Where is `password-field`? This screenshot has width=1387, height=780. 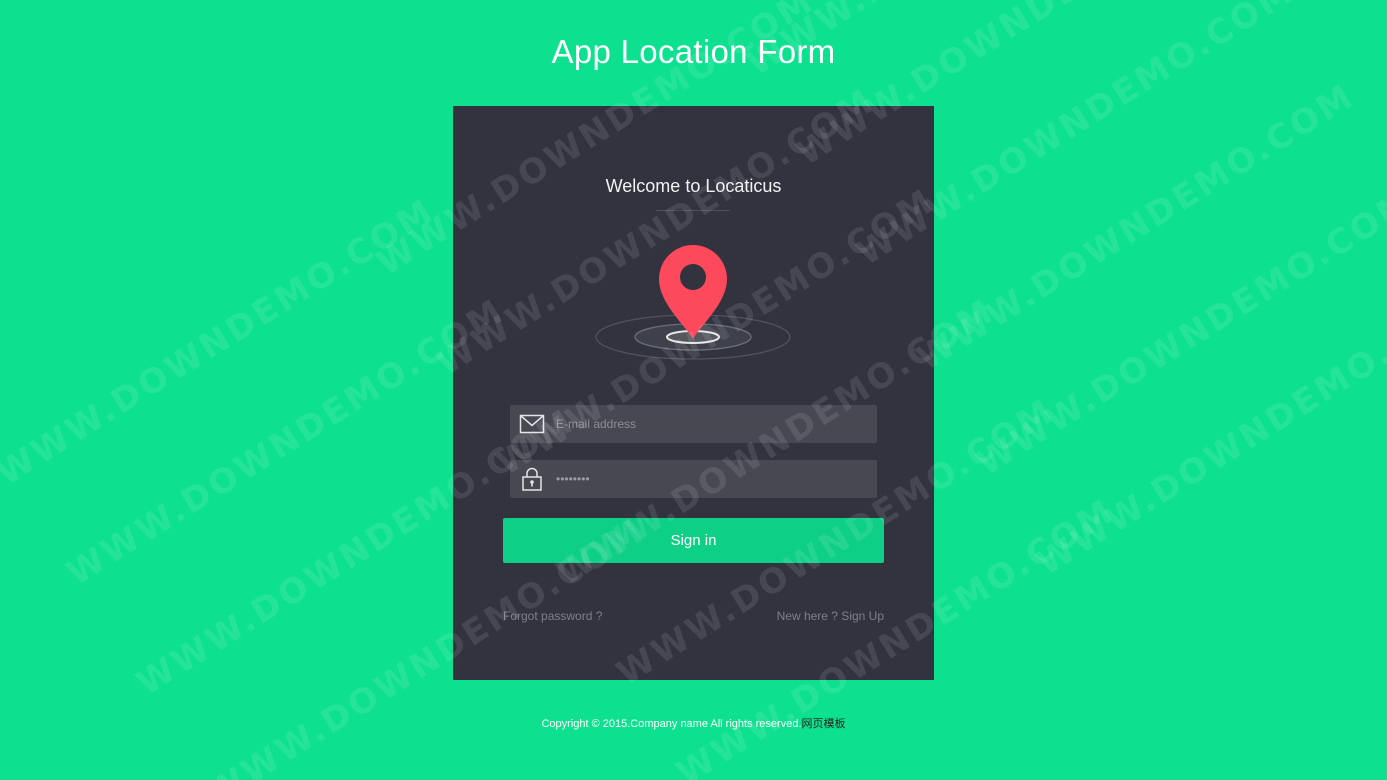
password-field is located at coordinates (693, 479).